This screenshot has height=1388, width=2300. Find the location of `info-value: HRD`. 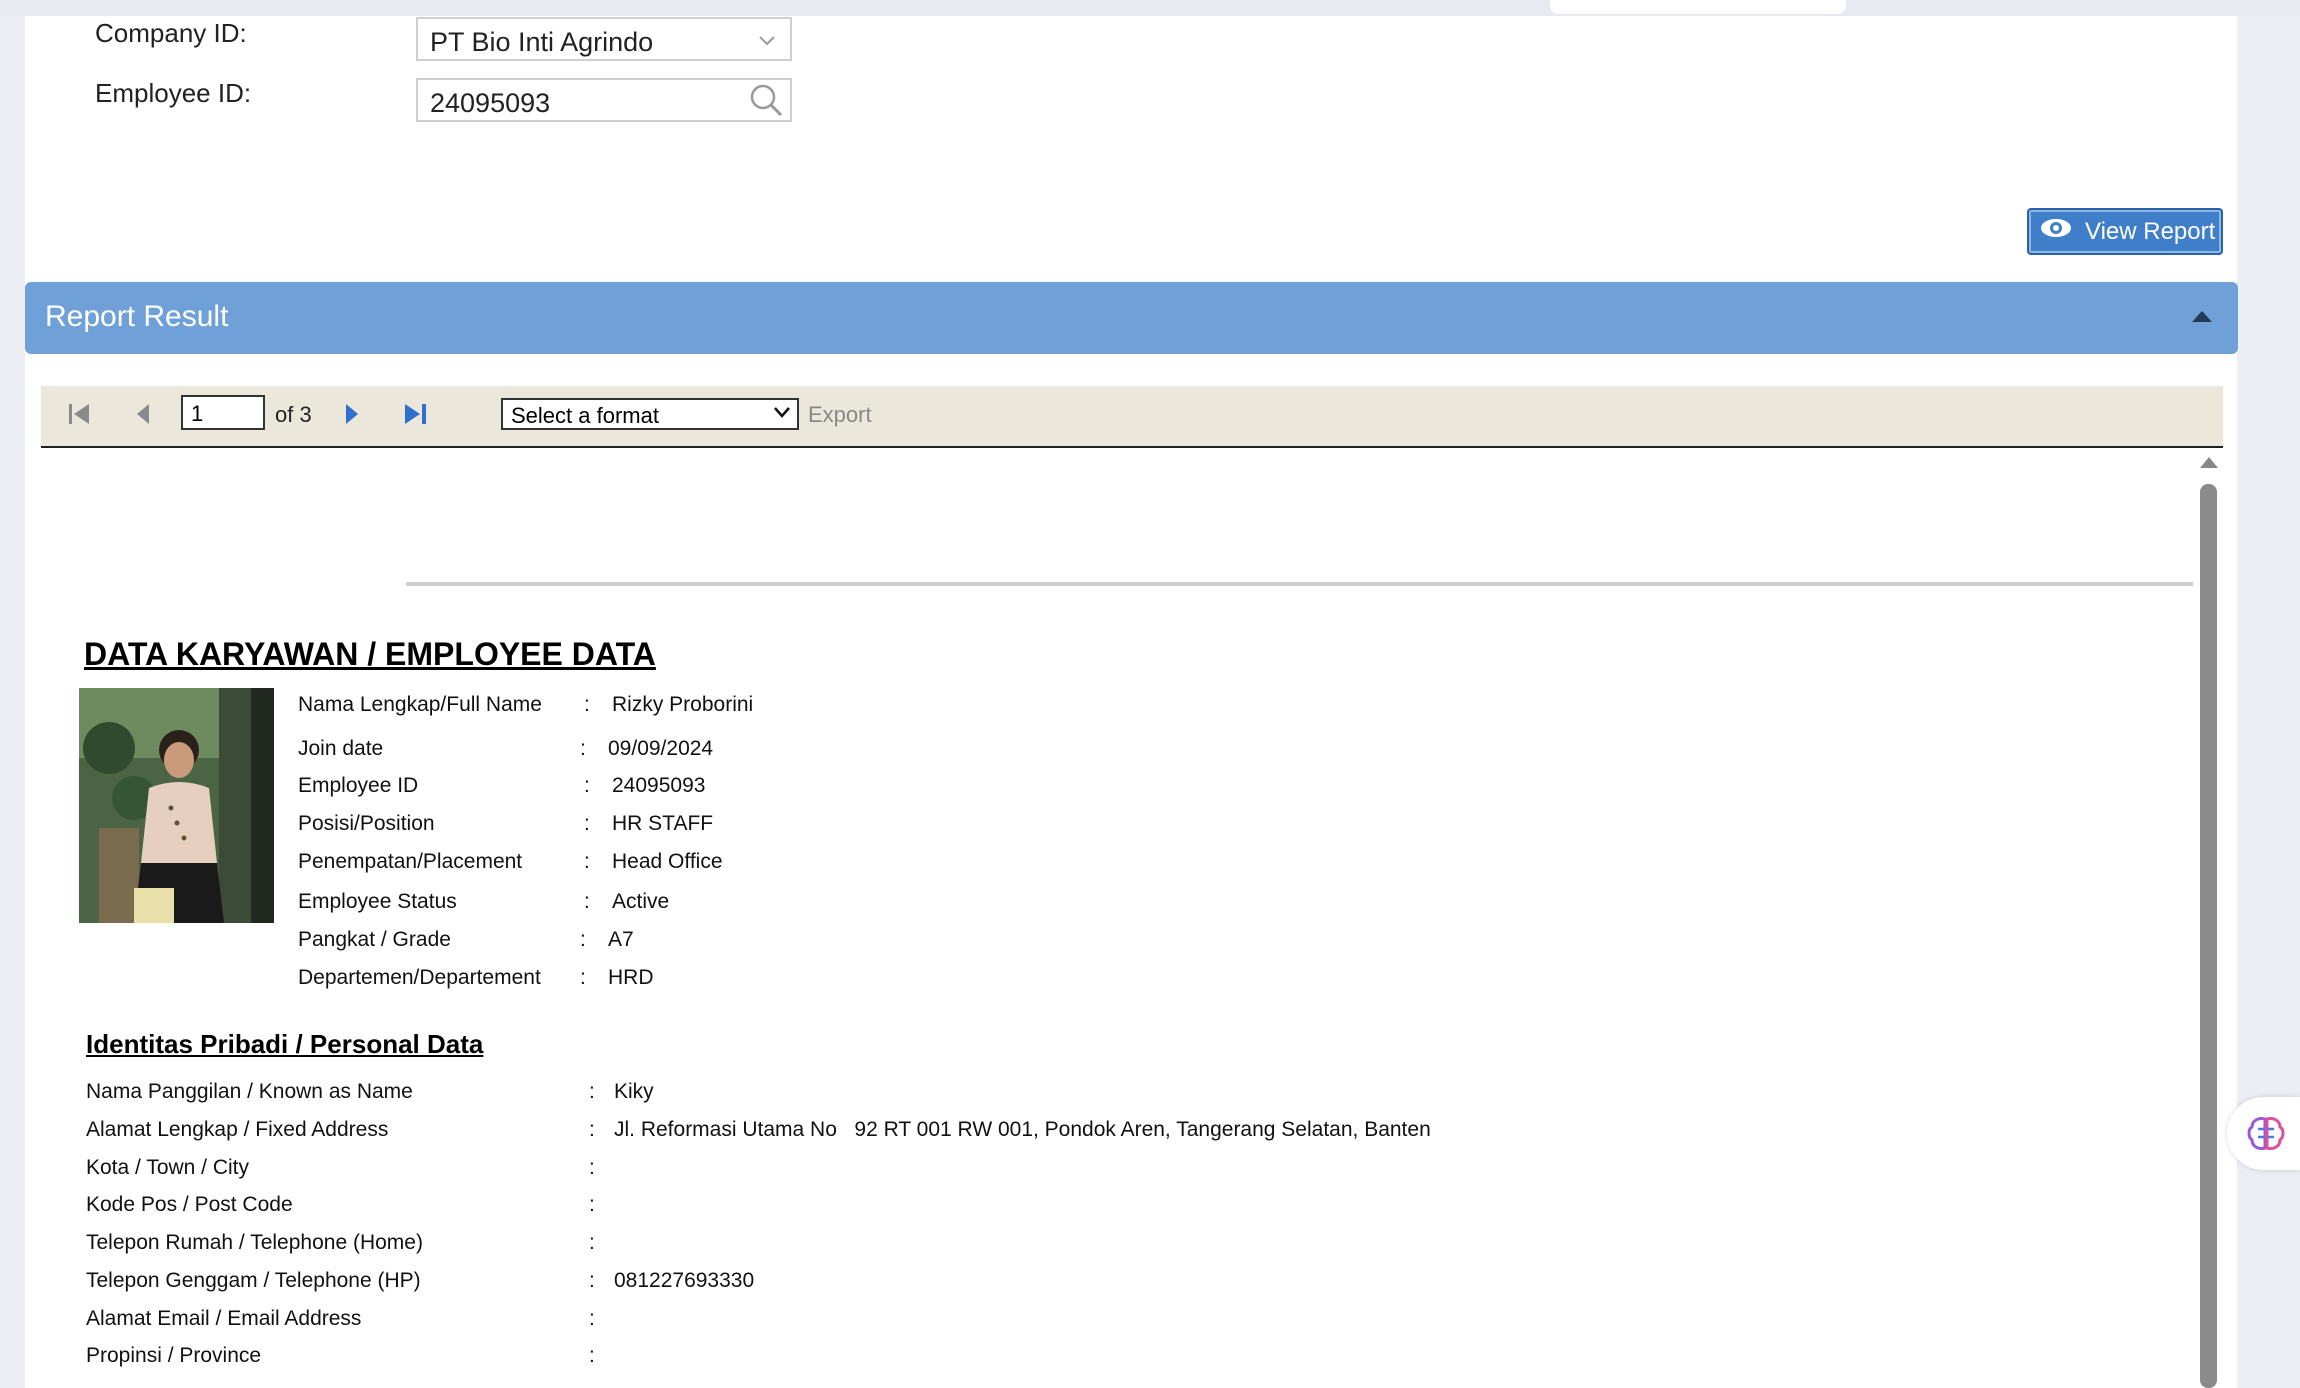

info-value: HRD is located at coordinates (631, 977).